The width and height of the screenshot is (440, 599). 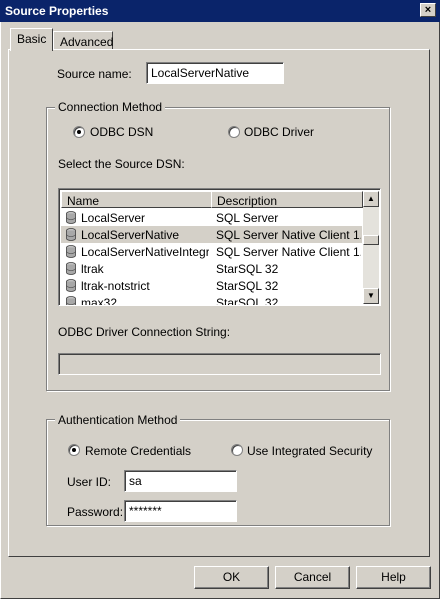 What do you see at coordinates (237, 450) in the screenshot?
I see `integrated-security-radio` at bounding box center [237, 450].